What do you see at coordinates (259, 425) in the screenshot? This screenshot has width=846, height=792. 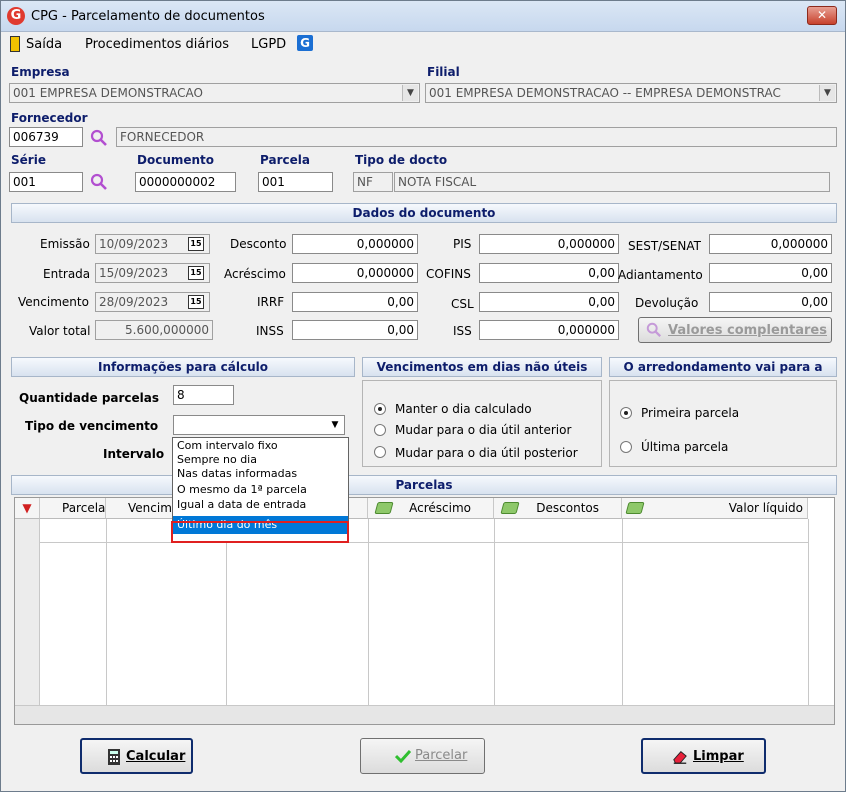 I see `tipo-vencimento-select: ▼` at bounding box center [259, 425].